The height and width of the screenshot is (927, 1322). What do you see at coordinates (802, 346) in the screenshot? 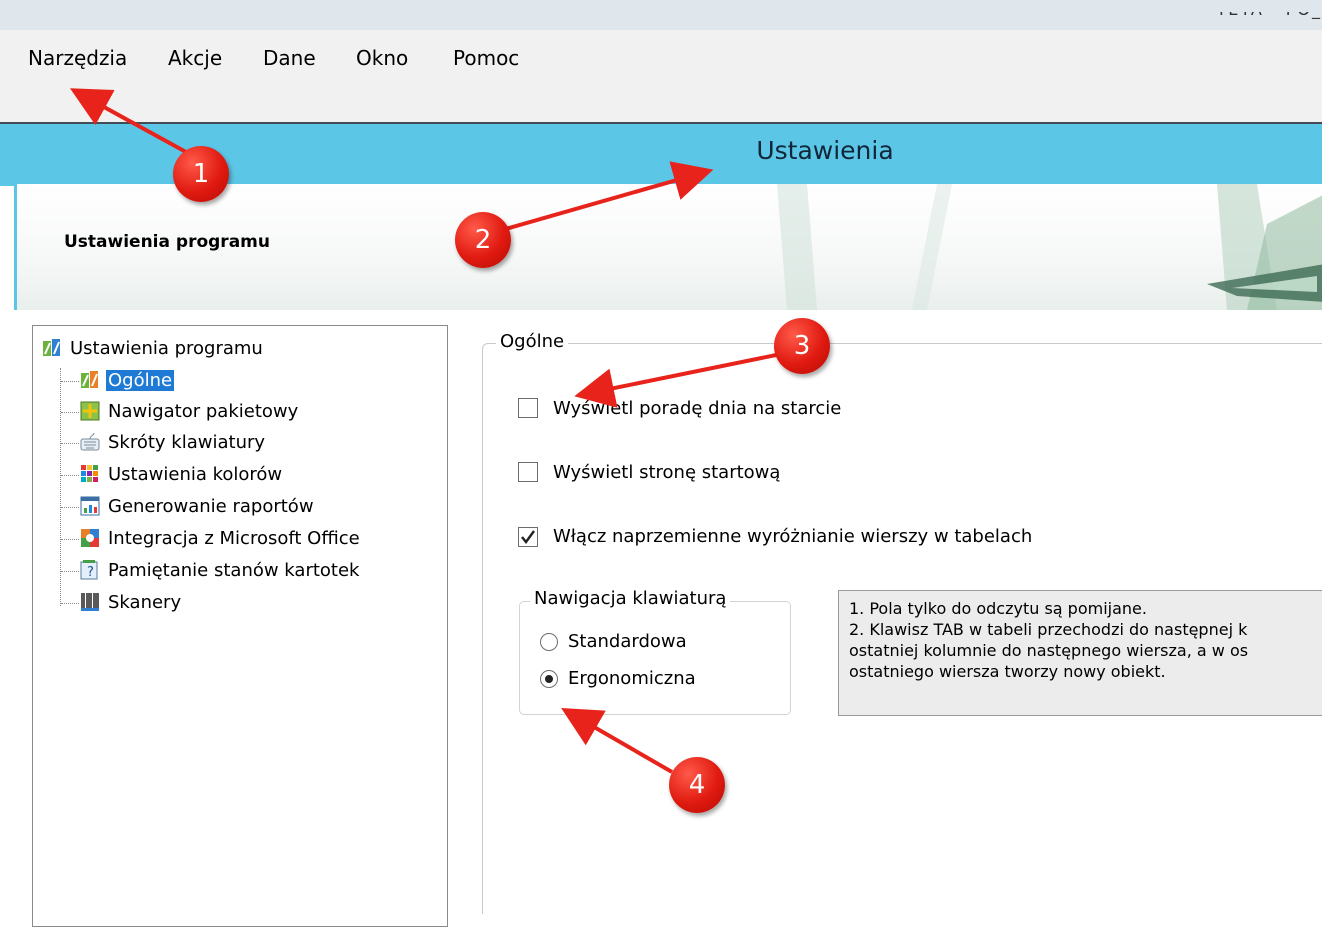
I see `annotation-badge-3: 3` at bounding box center [802, 346].